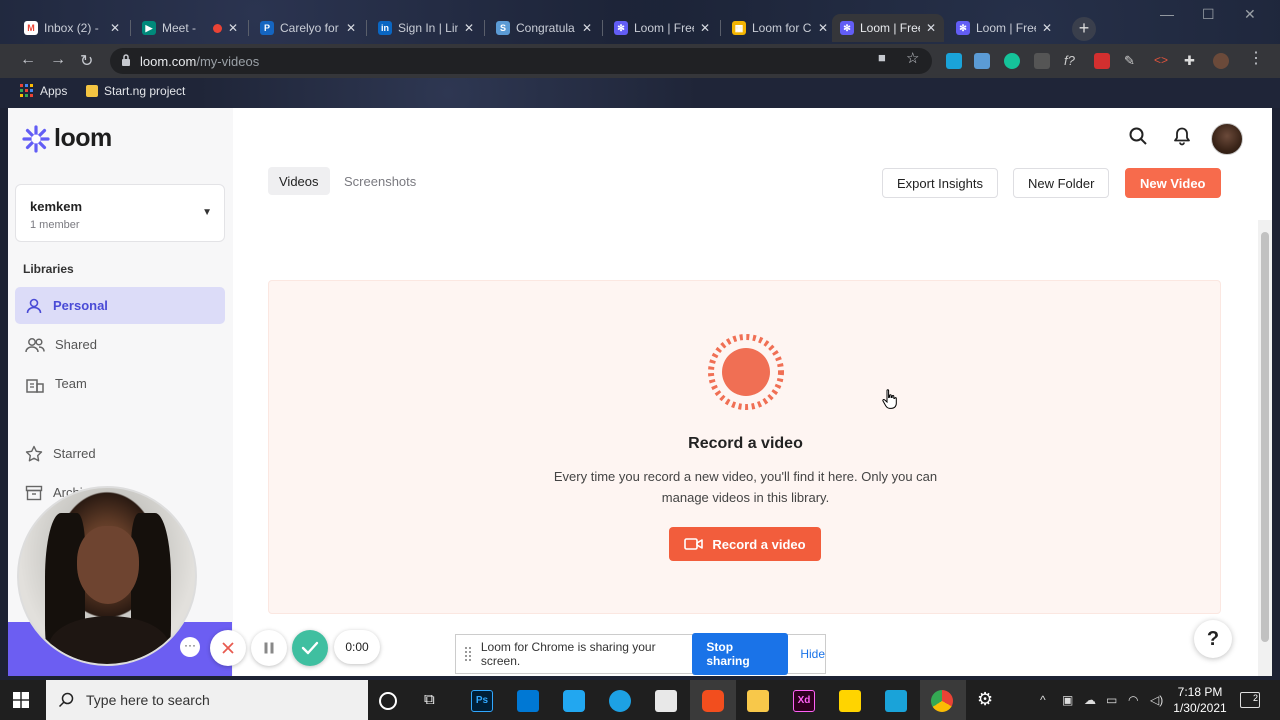 Image resolution: width=1280 pixels, height=720 pixels. I want to click on photoshop-icon: Ps, so click(482, 701).